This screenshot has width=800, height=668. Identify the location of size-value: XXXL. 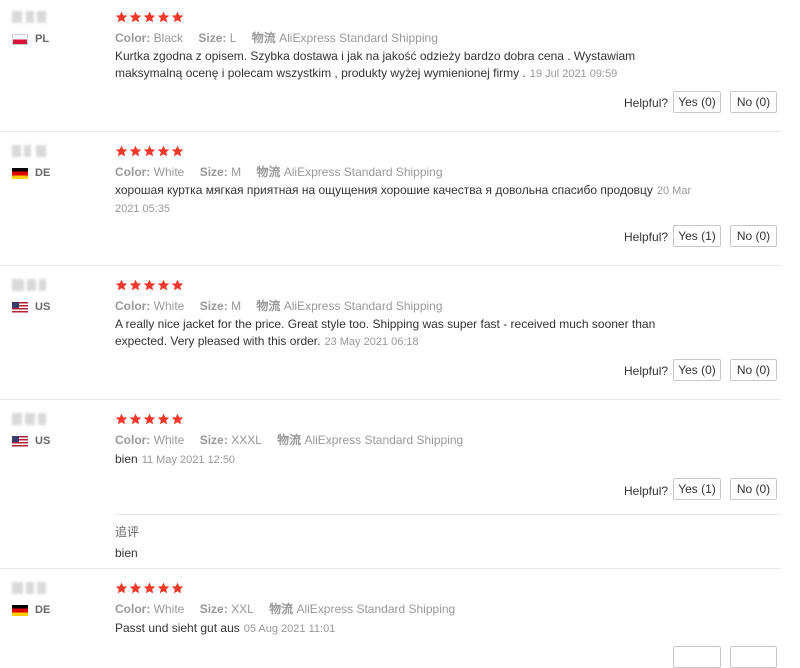
(246, 440).